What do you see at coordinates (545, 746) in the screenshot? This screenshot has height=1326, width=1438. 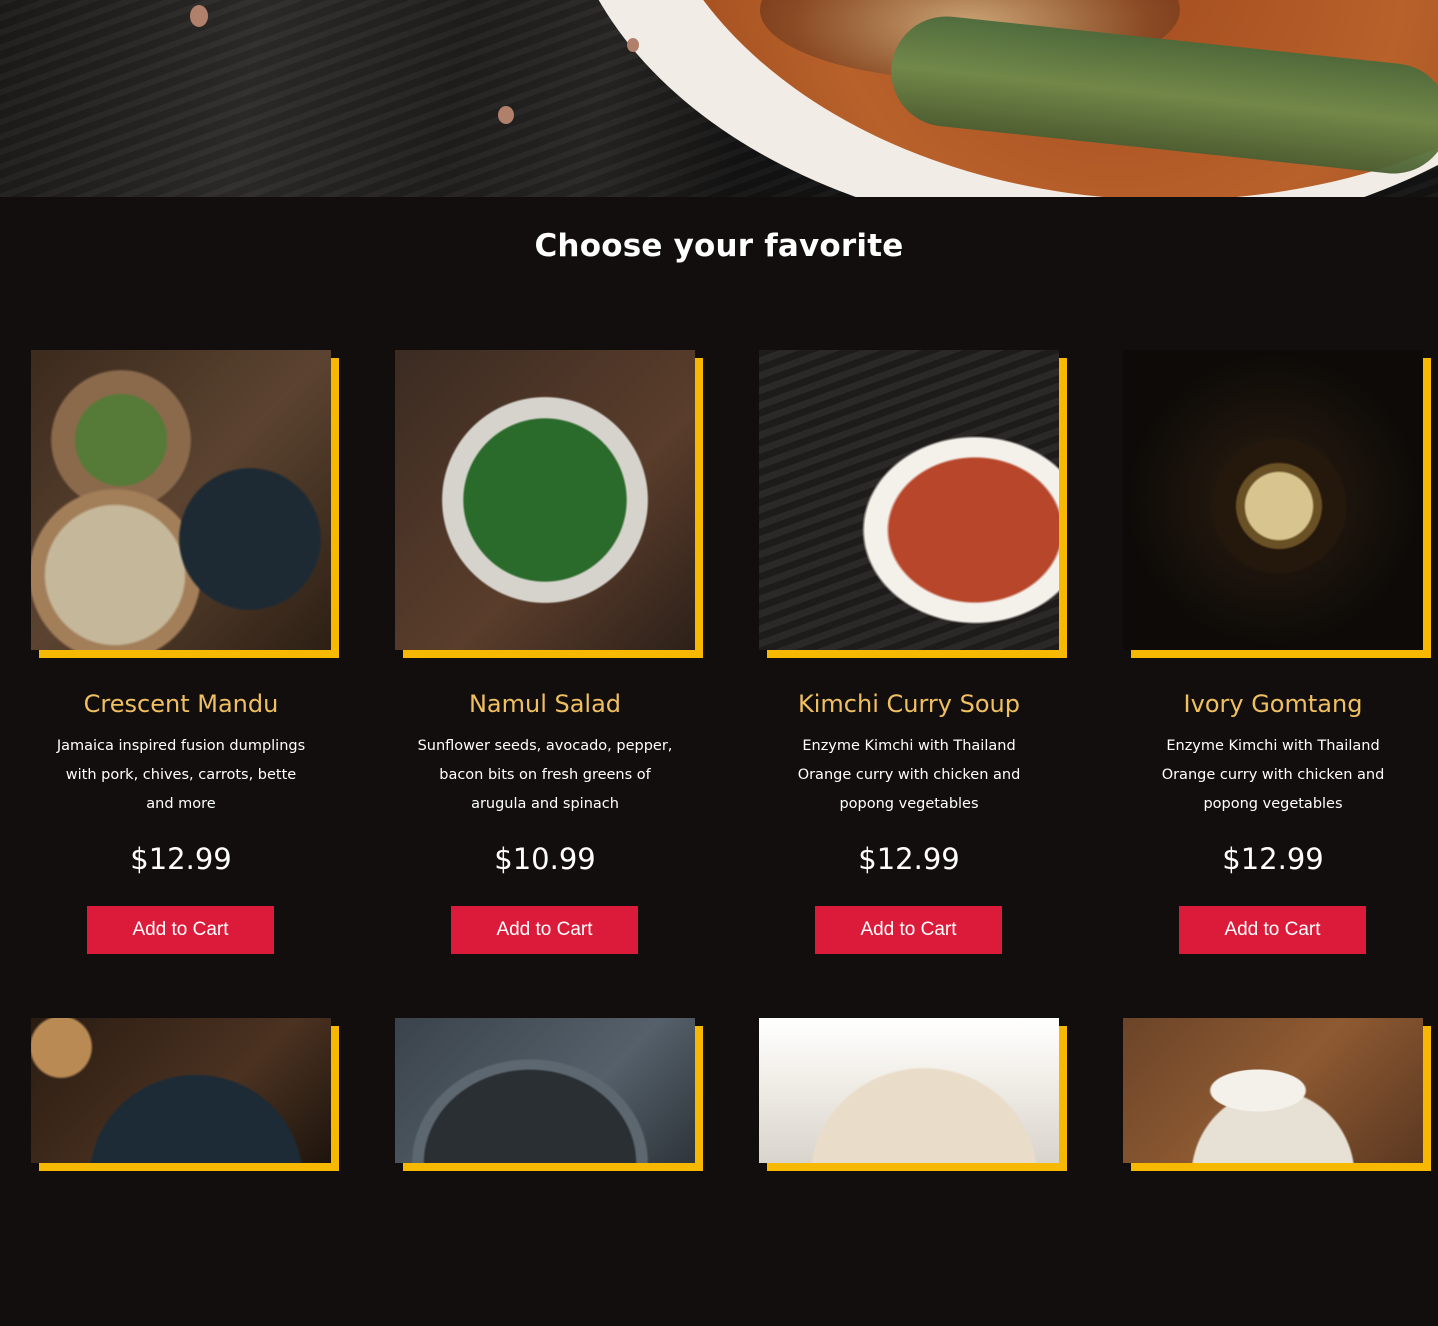 I see `product-description-line: Sunflower seeds, avocado, pepper,` at bounding box center [545, 746].